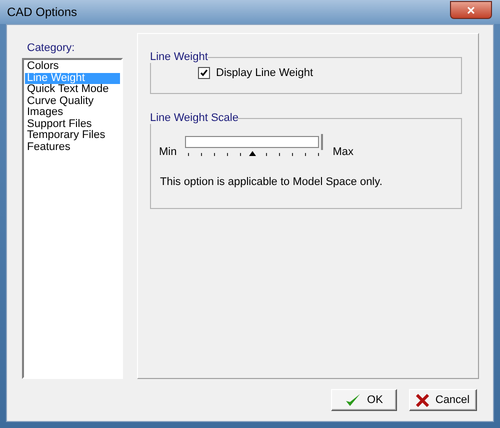 This screenshot has width=500, height=428. Describe the element at coordinates (364, 400) in the screenshot. I see `ok-button: OK` at that location.